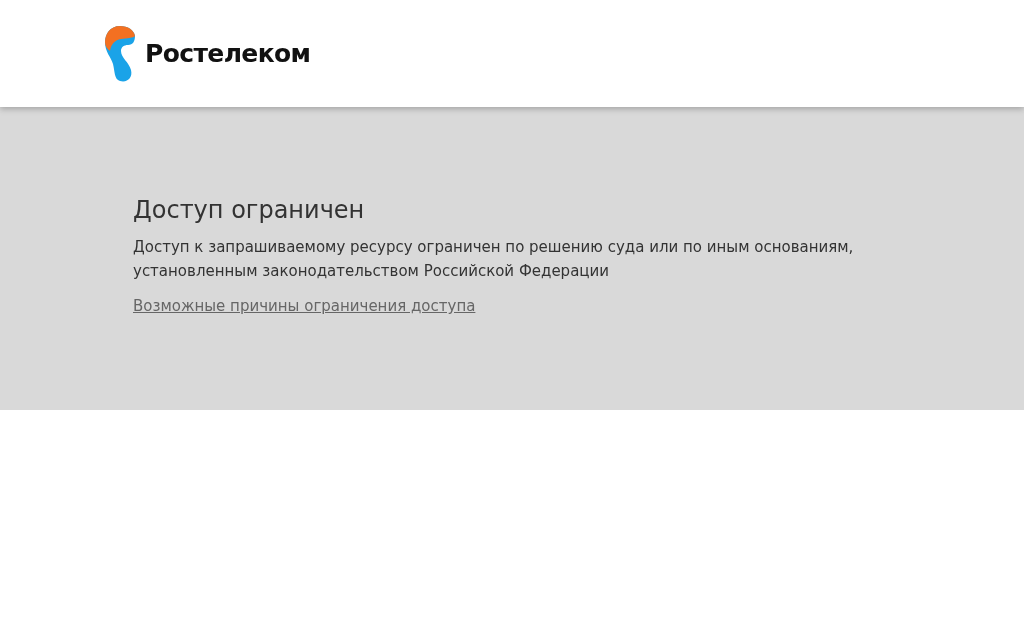 This screenshot has height=633, width=1024. What do you see at coordinates (304, 306) in the screenshot?
I see `reasons-link: Возможные причины ограничения доступа` at bounding box center [304, 306].